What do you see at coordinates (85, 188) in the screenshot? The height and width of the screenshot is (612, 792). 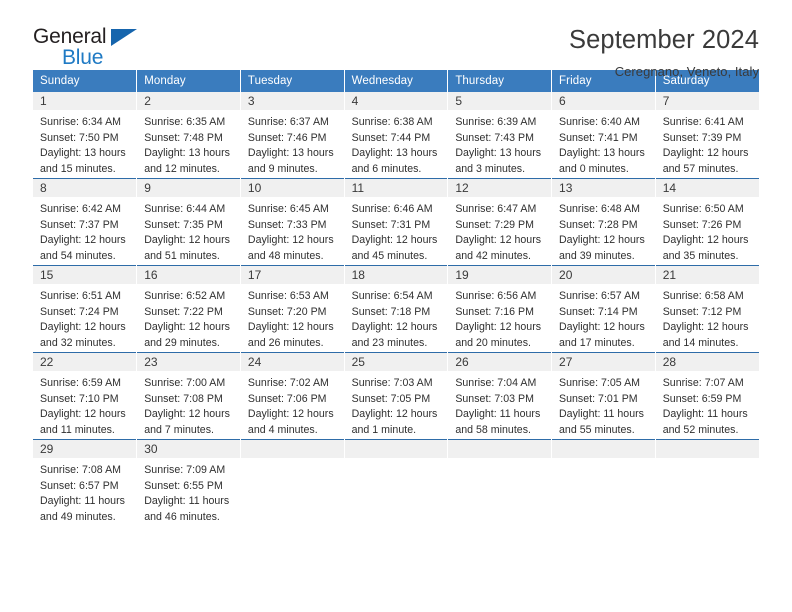 I see `day-number: 8` at bounding box center [85, 188].